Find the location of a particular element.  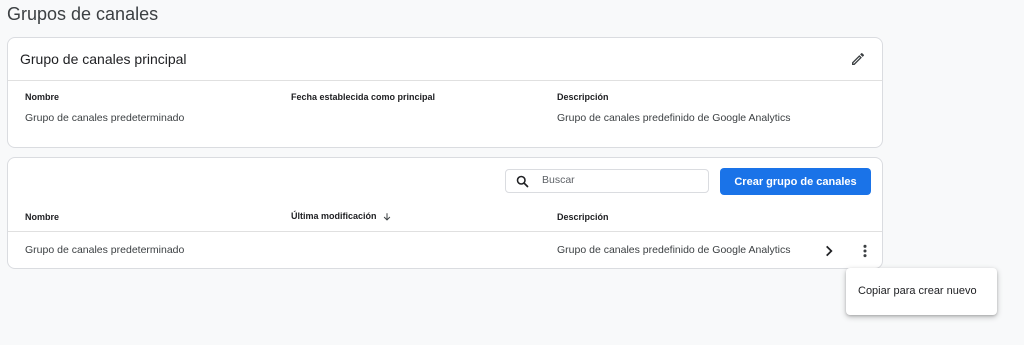

name-header: Nombre is located at coordinates (42, 217).